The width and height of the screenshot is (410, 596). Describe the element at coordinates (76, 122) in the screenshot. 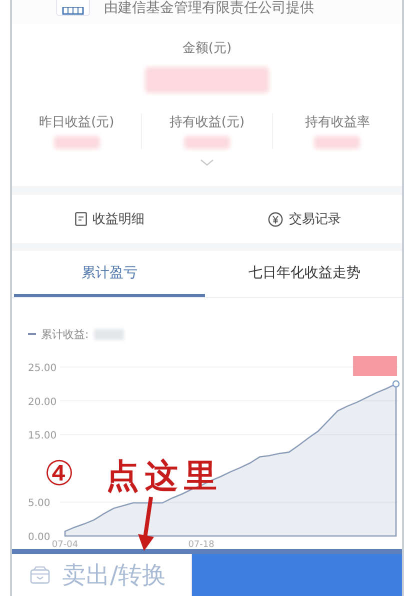

I see `metric-label: 昨日收益(元)` at that location.